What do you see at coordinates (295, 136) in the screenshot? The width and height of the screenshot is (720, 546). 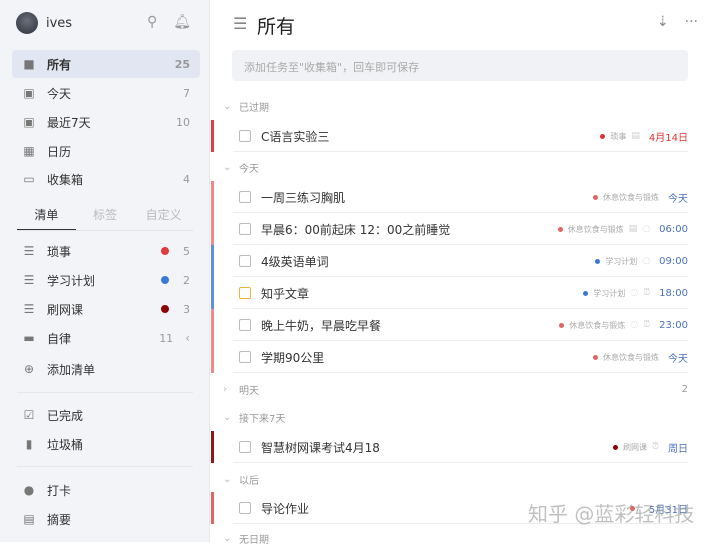 I see `task-title: C语言实验三` at bounding box center [295, 136].